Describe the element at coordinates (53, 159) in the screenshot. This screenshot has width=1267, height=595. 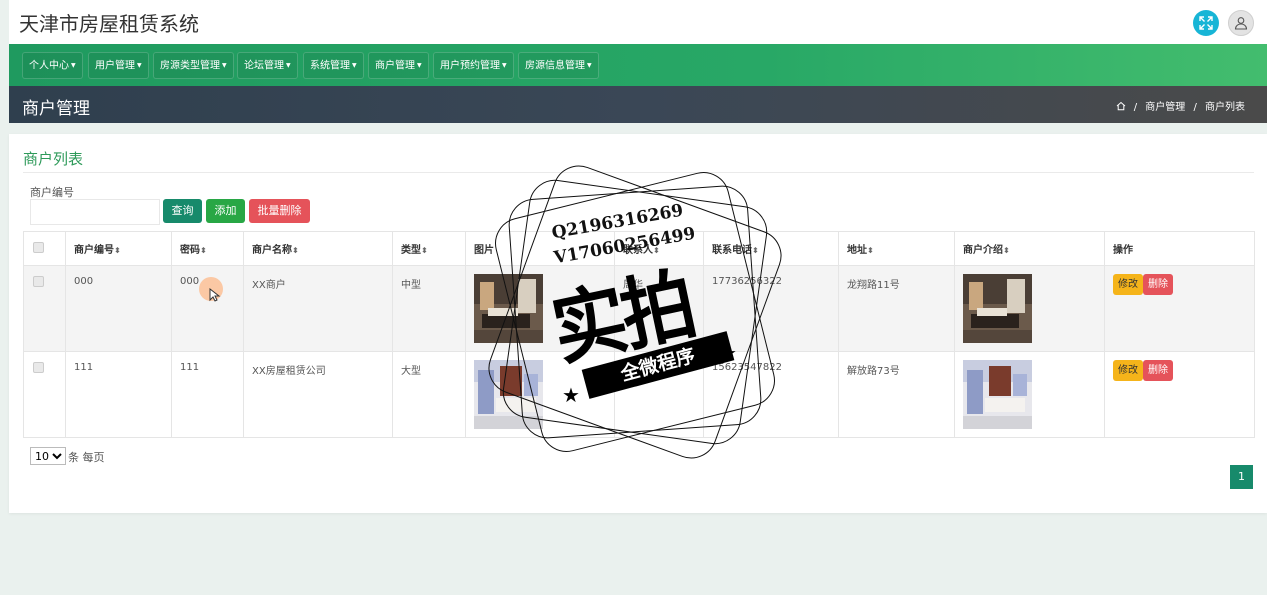
I see `card-title: 商户列表` at that location.